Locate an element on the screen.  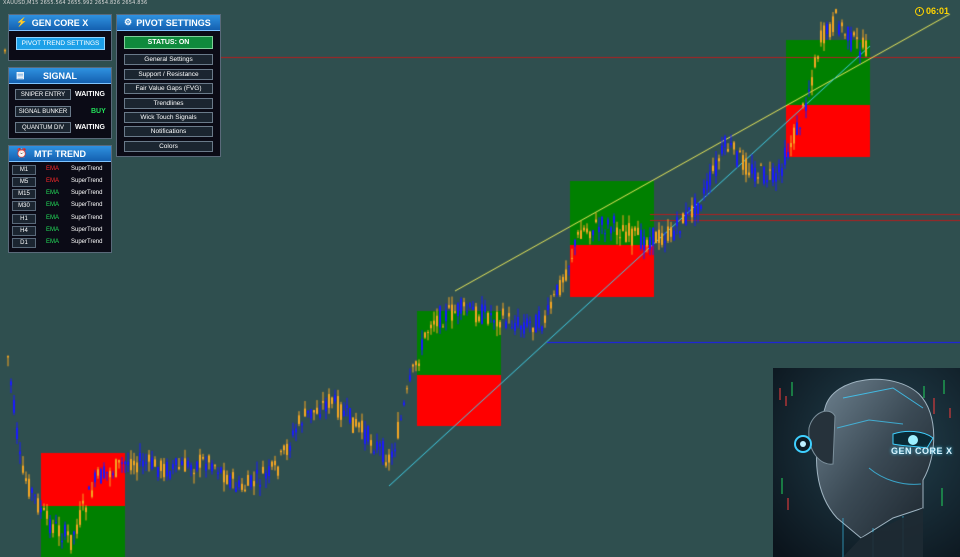
sniper-entry-value: WAITING is located at coordinates (90, 94).